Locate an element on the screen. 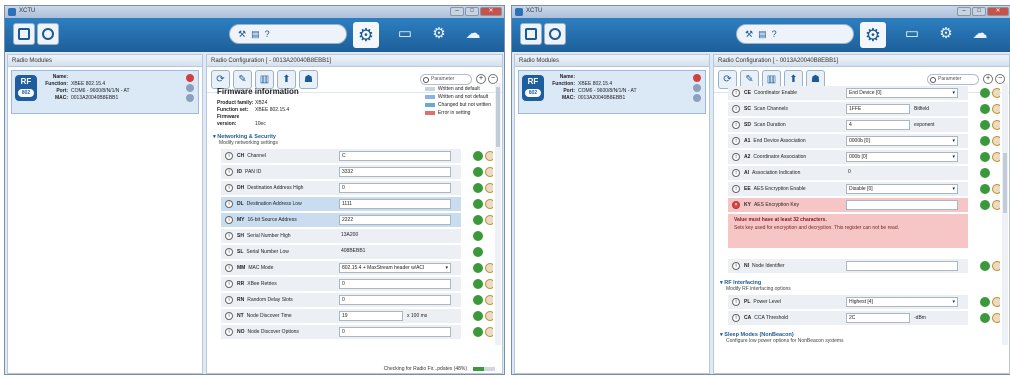 The width and height of the screenshot is (1010, 380). param-value-no: 0 is located at coordinates (395, 332).